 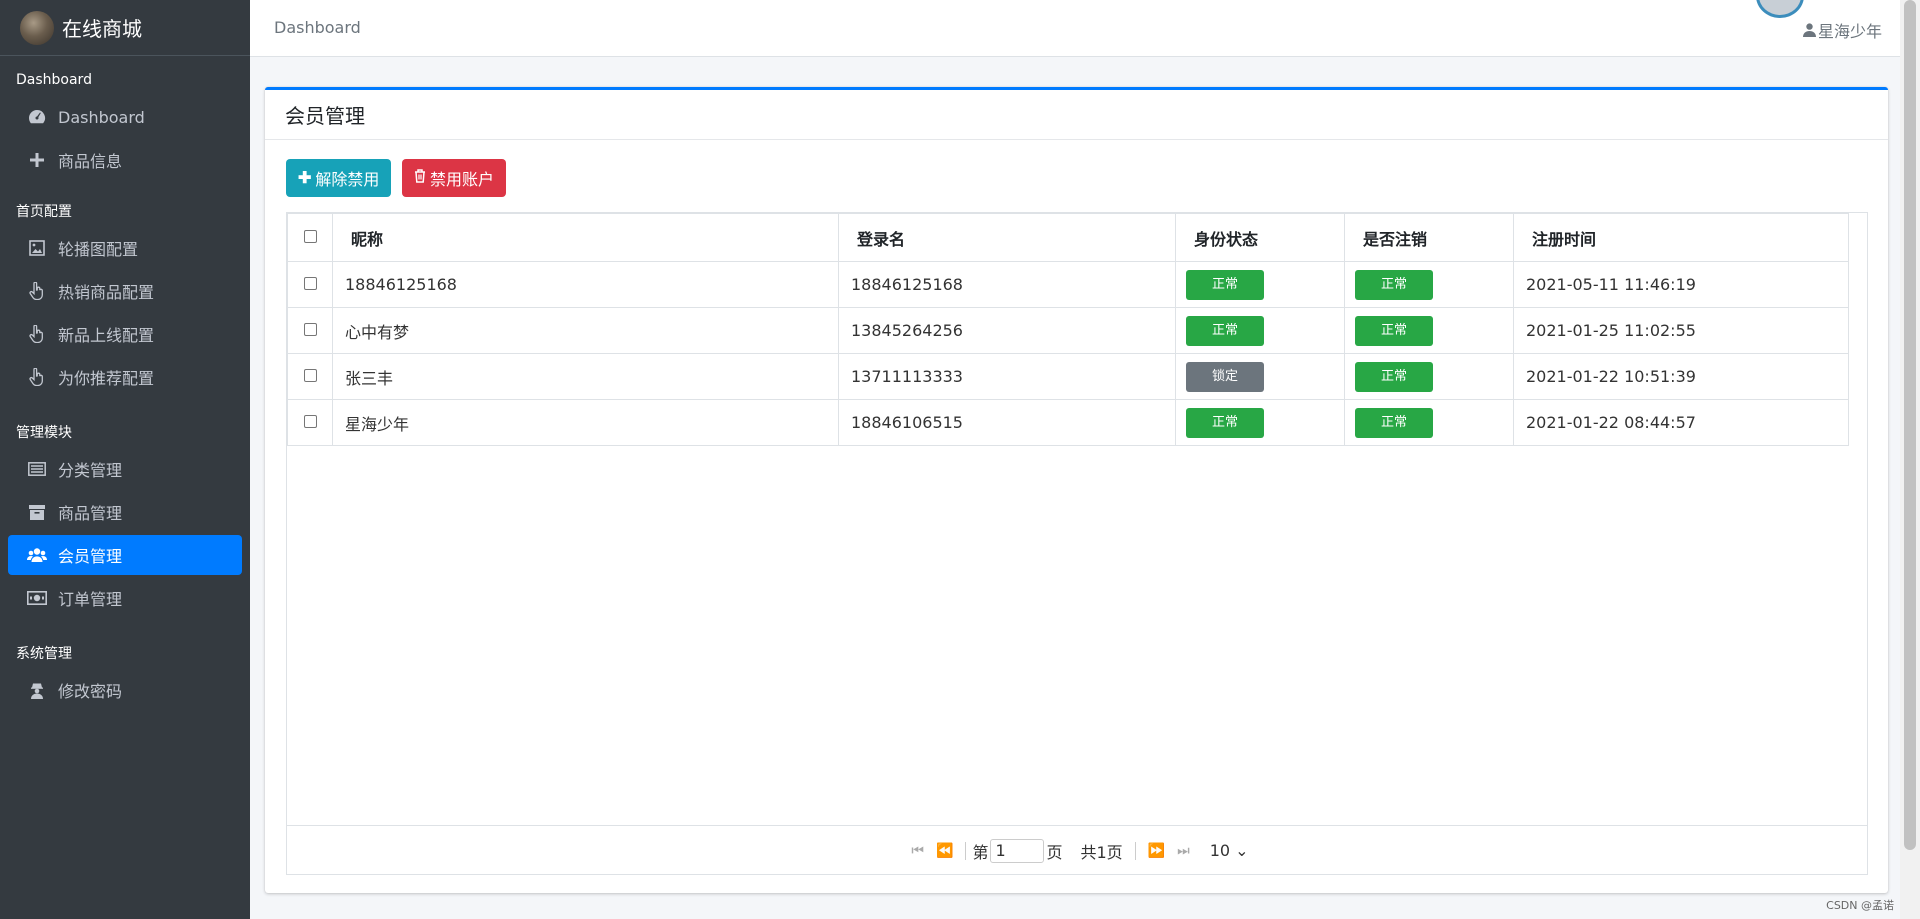 I want to click on nav-item-members: 会员管理, so click(x=125, y=555).